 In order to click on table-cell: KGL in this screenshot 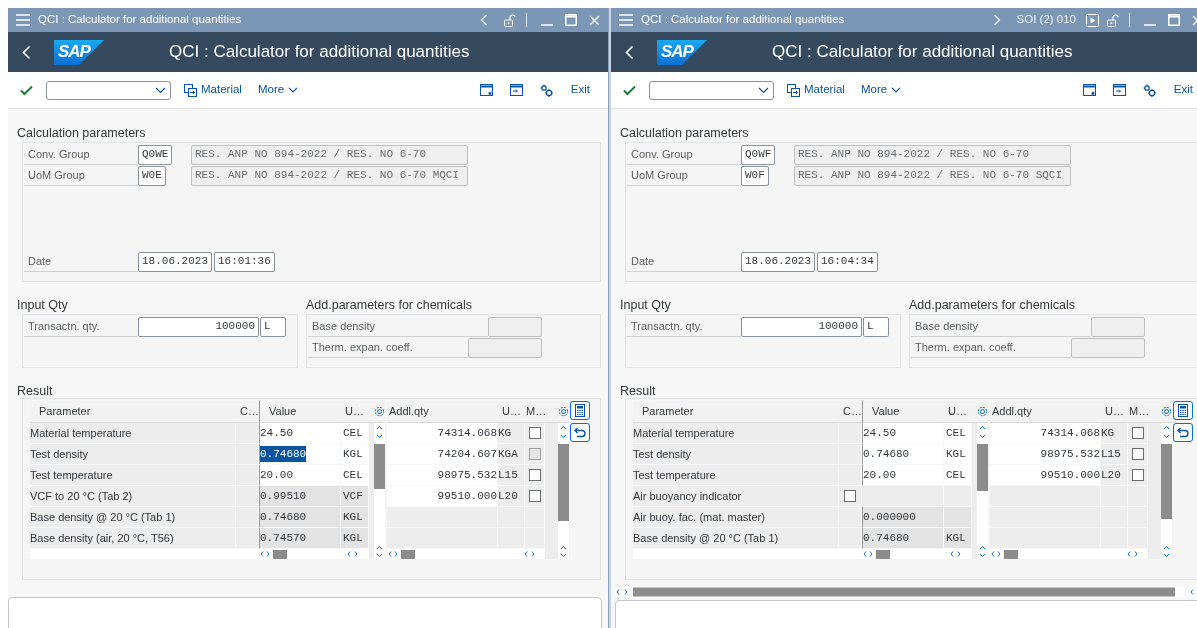, I will do `click(355, 517)`.